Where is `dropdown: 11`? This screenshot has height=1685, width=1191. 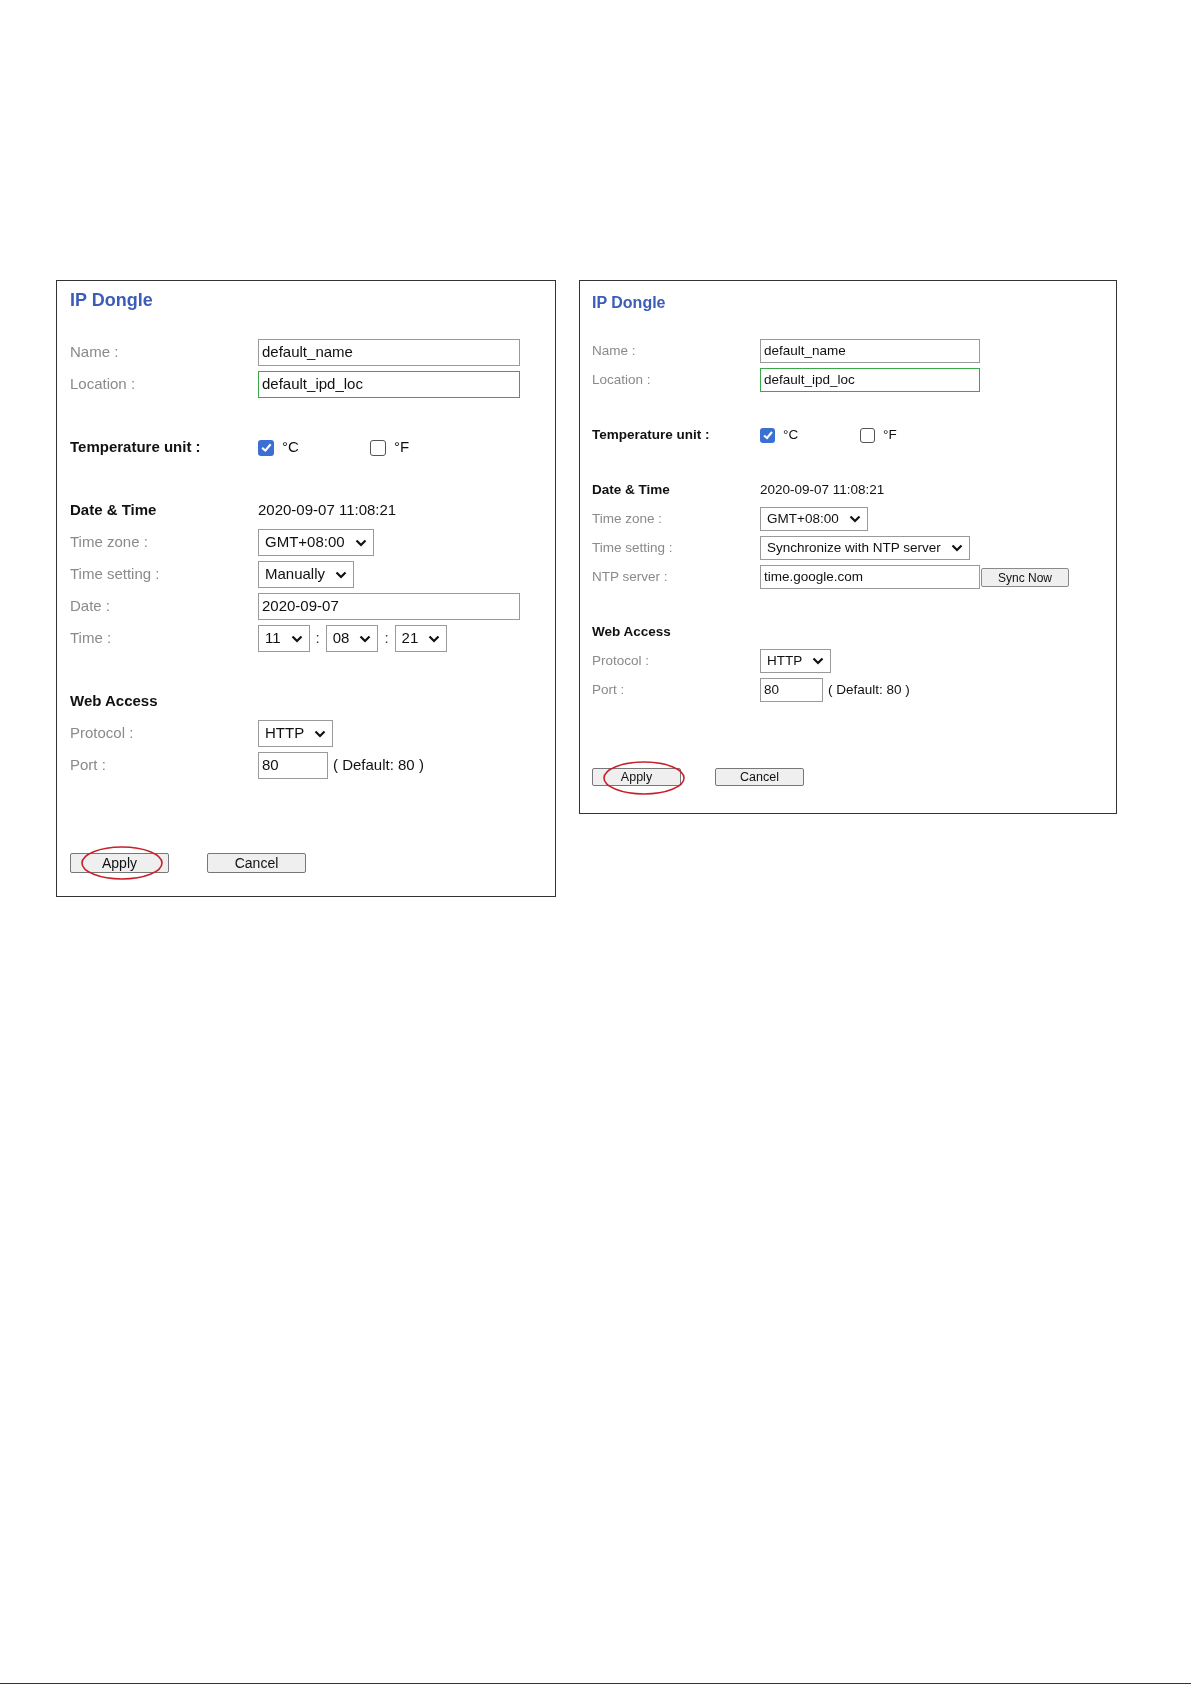 dropdown: 11 is located at coordinates (284, 638).